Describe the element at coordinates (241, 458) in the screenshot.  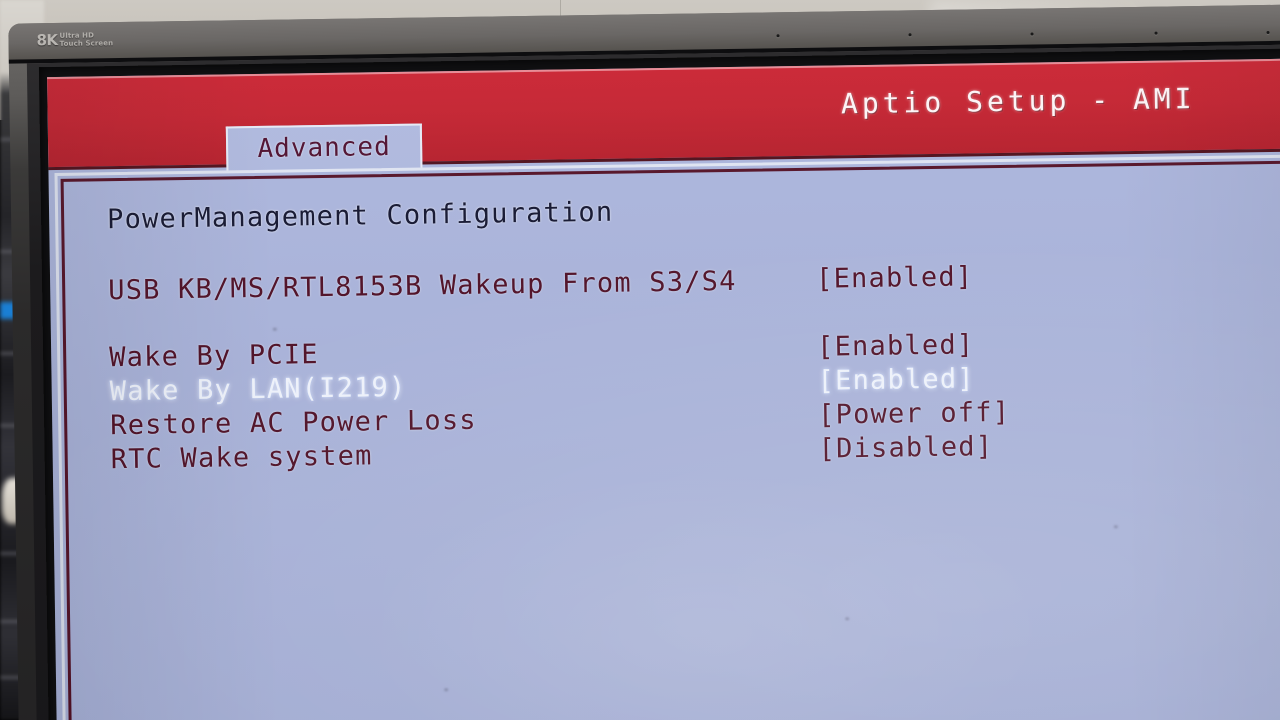
I see `settings-row-label: RTC Wake system` at that location.